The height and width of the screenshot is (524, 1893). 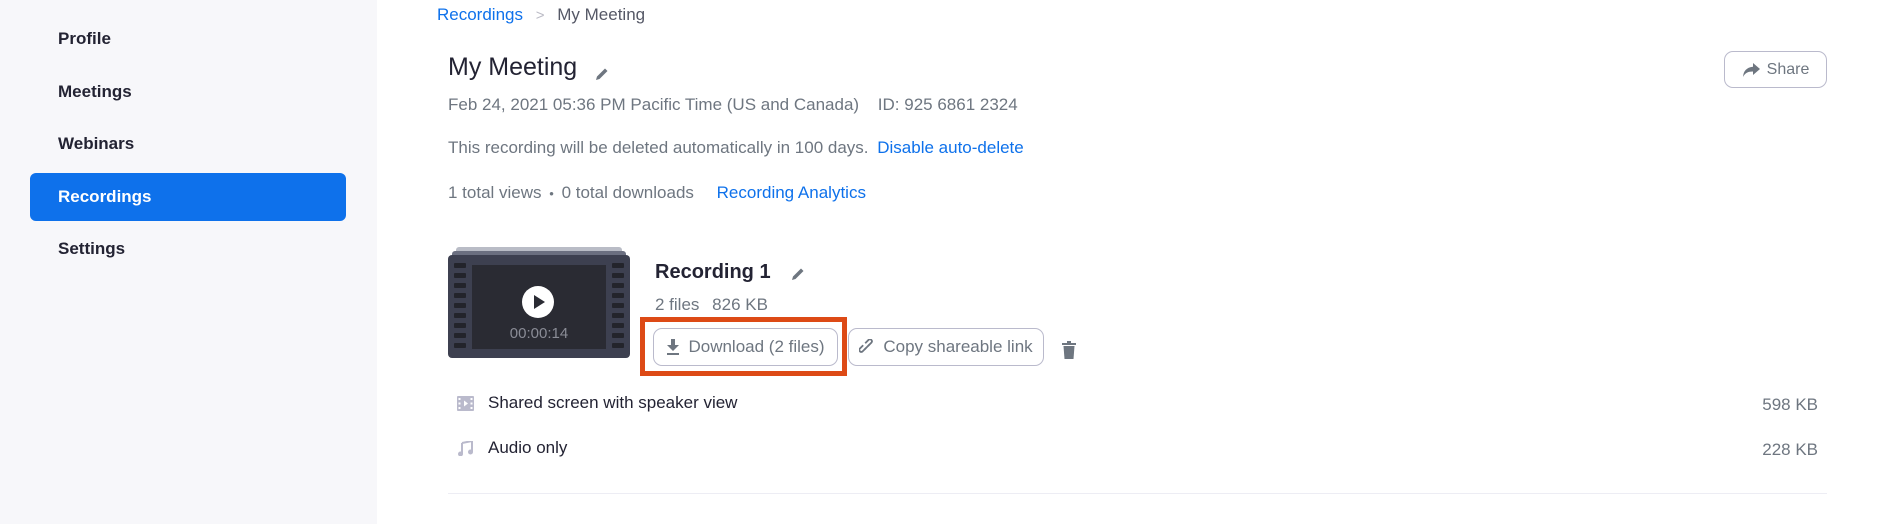 I want to click on copy-shareable-link-button: Copy shareable link, so click(x=946, y=347).